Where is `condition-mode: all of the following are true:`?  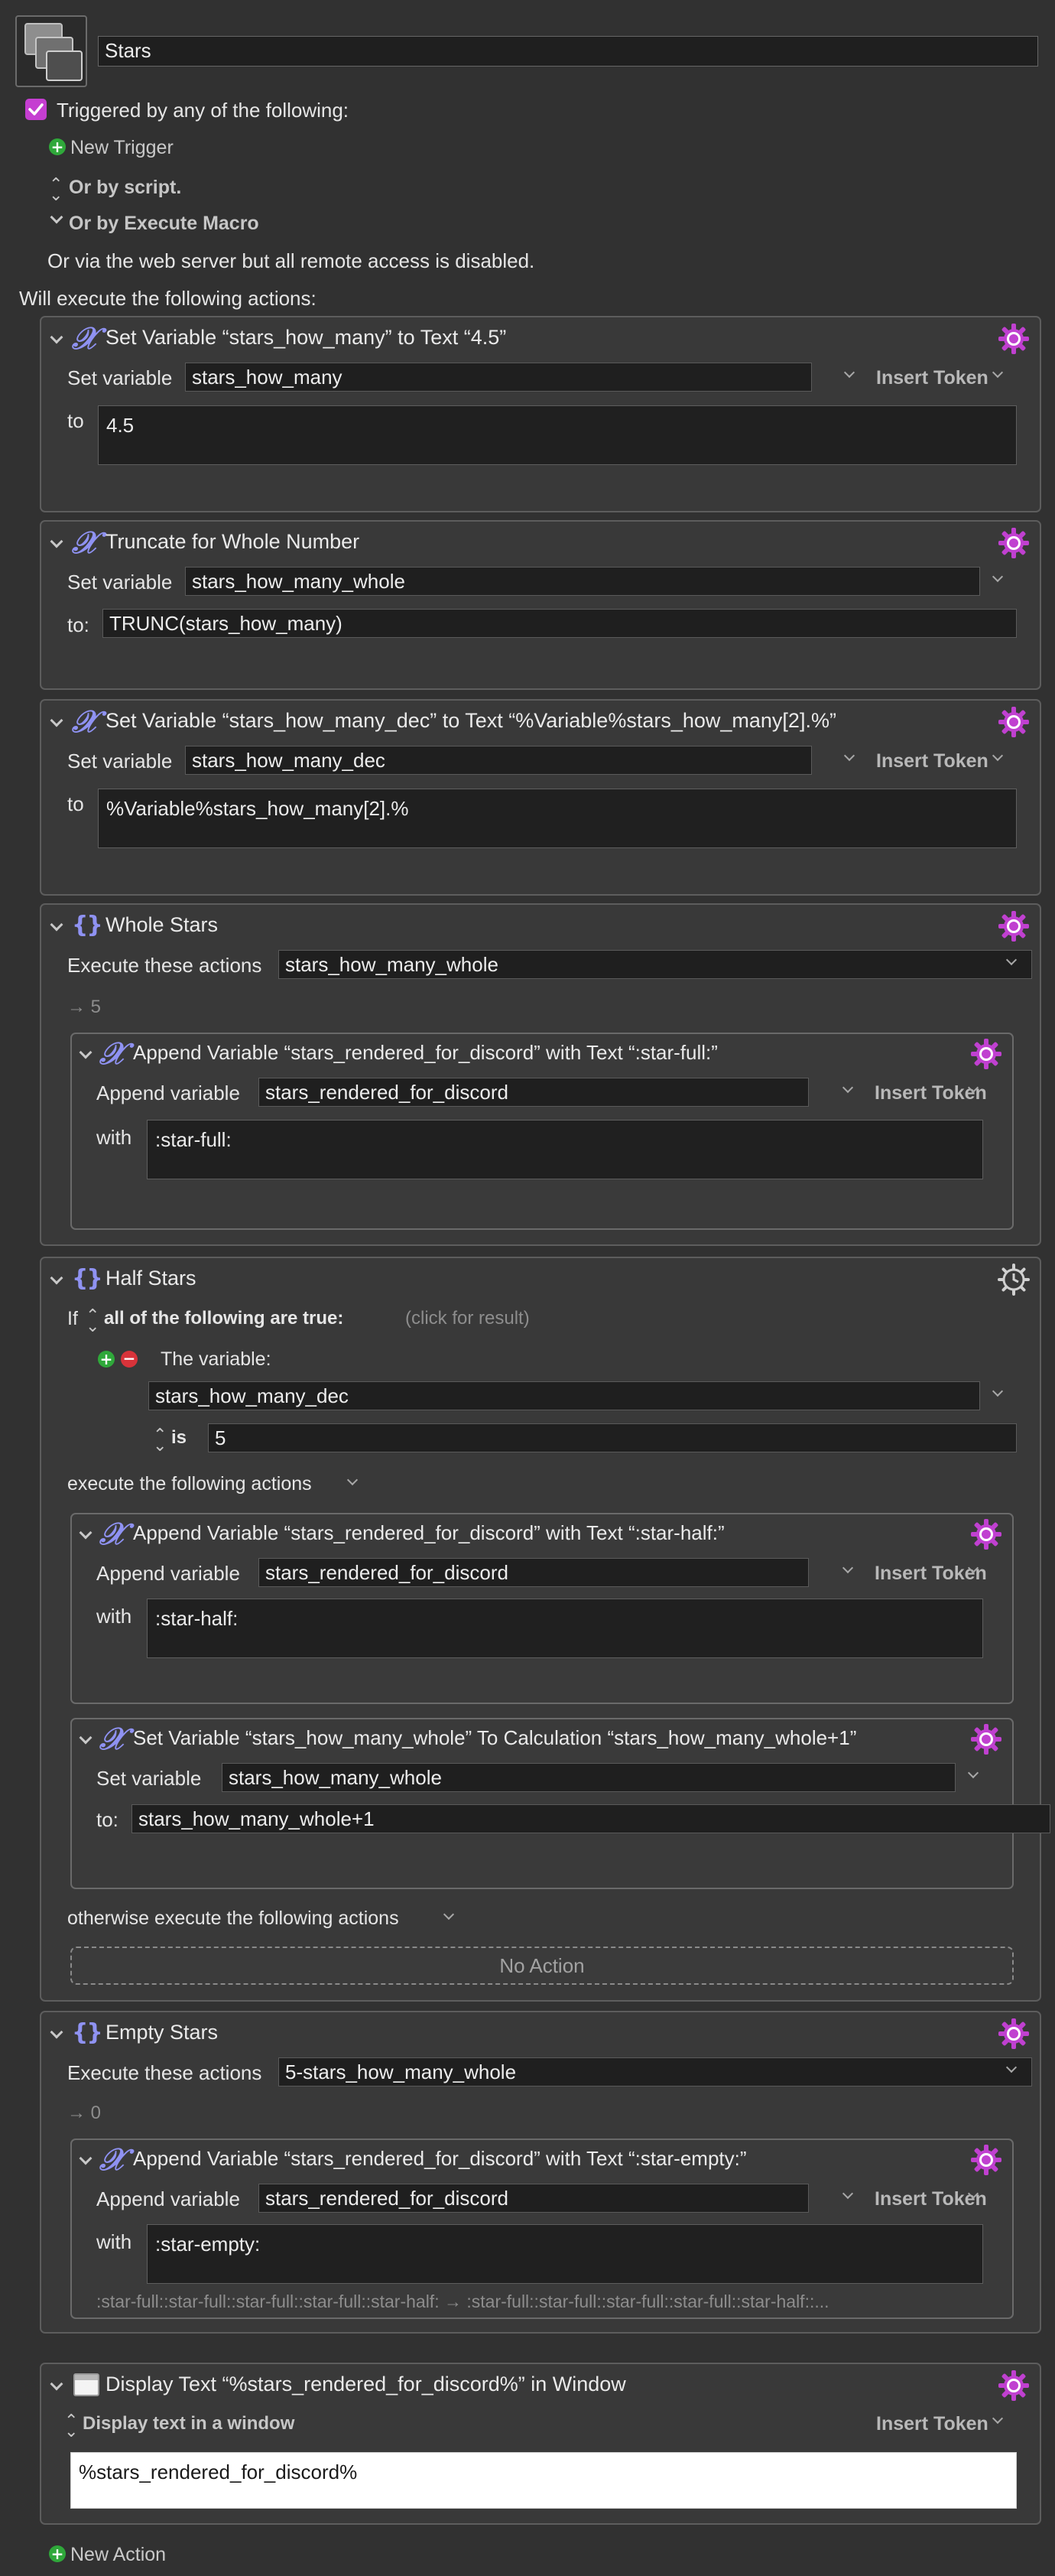 condition-mode: all of the following are true: is located at coordinates (223, 1318).